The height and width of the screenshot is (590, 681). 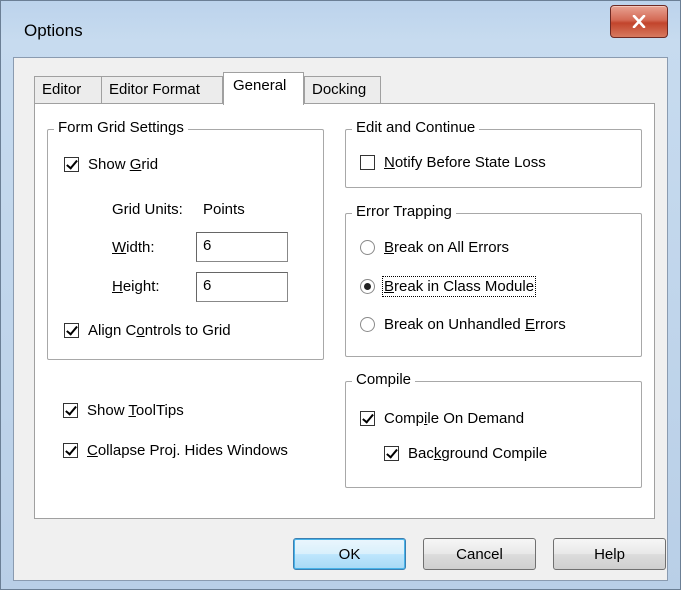 I want to click on tab-editor-format: Editor Format, so click(x=162, y=90).